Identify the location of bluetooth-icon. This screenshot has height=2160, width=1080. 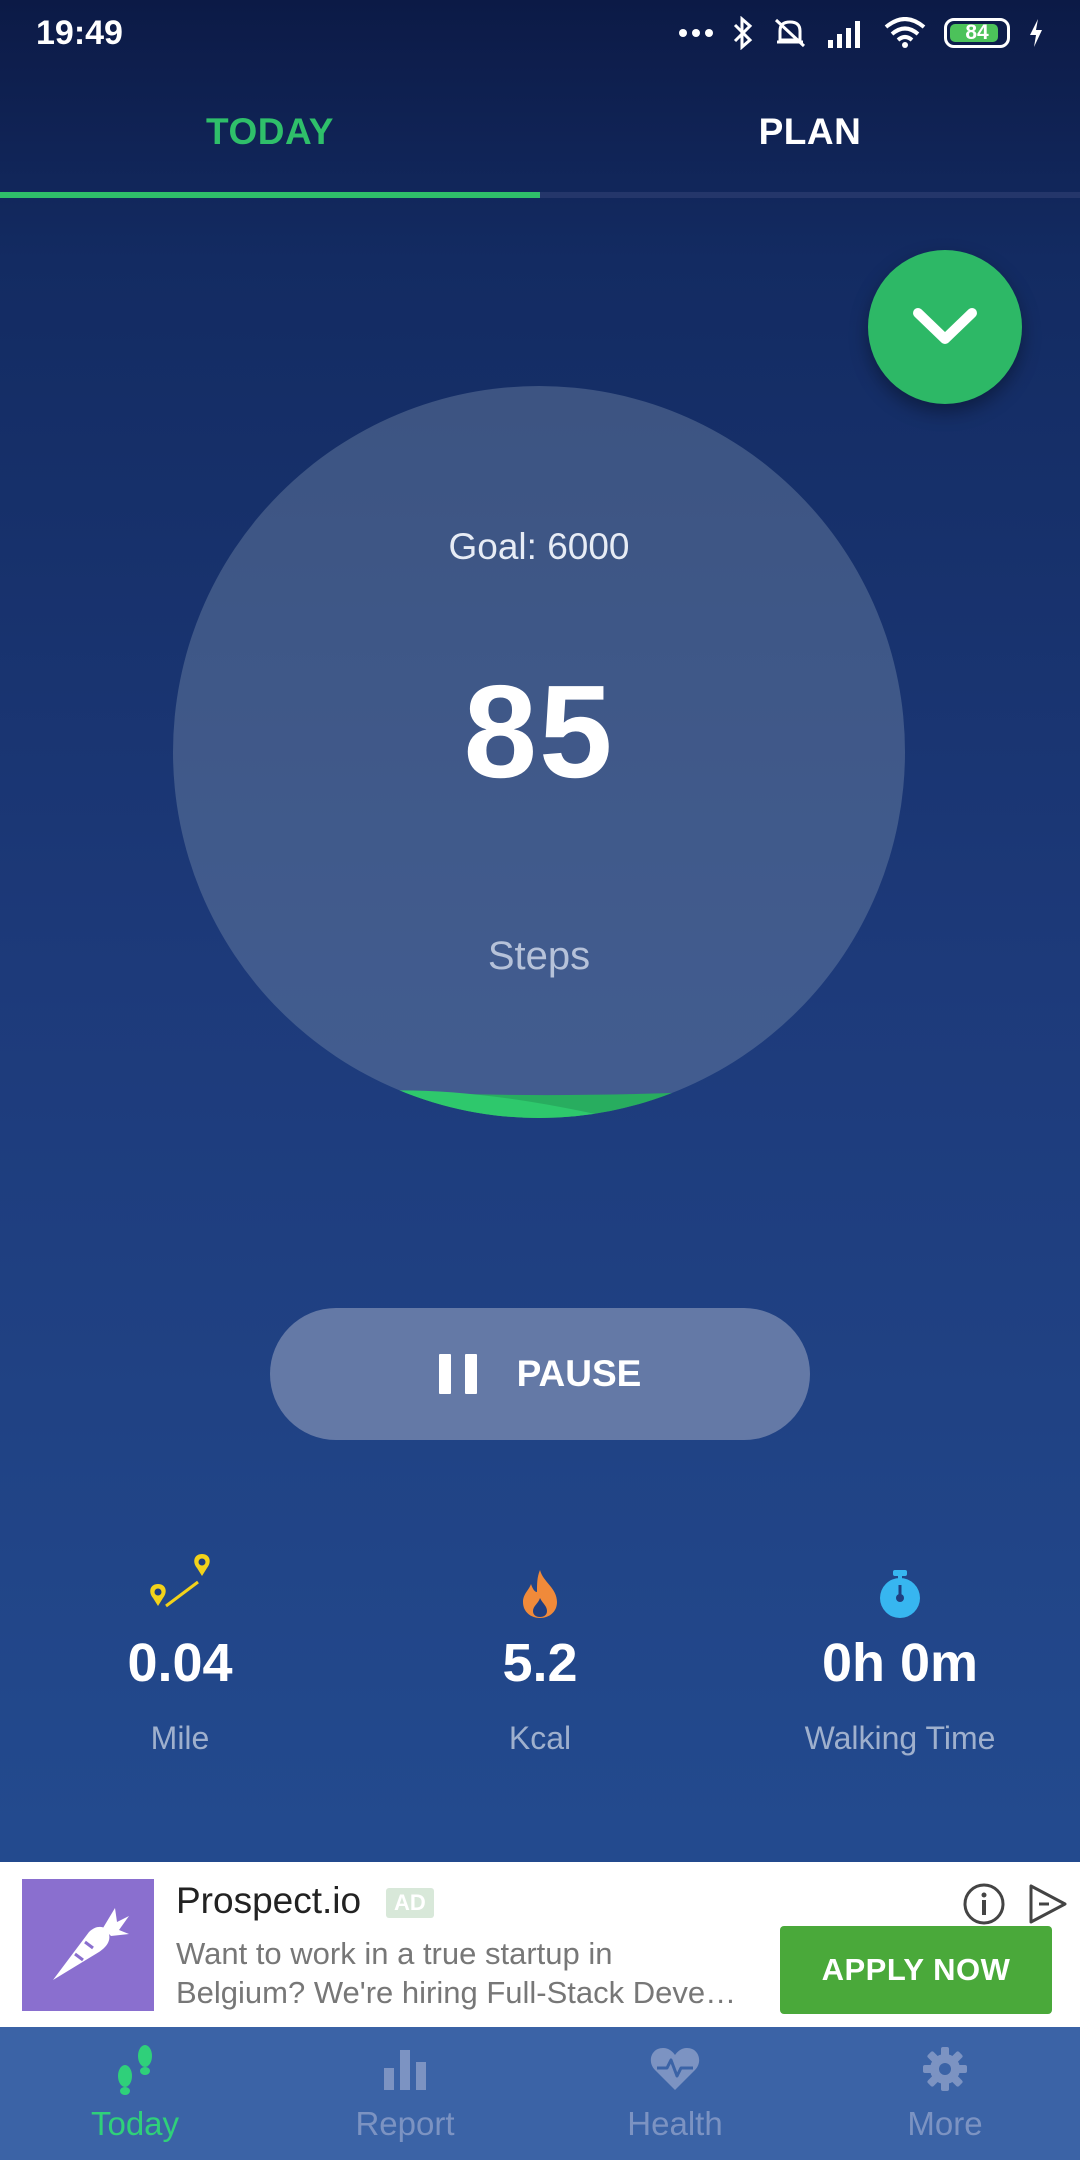
(743, 33).